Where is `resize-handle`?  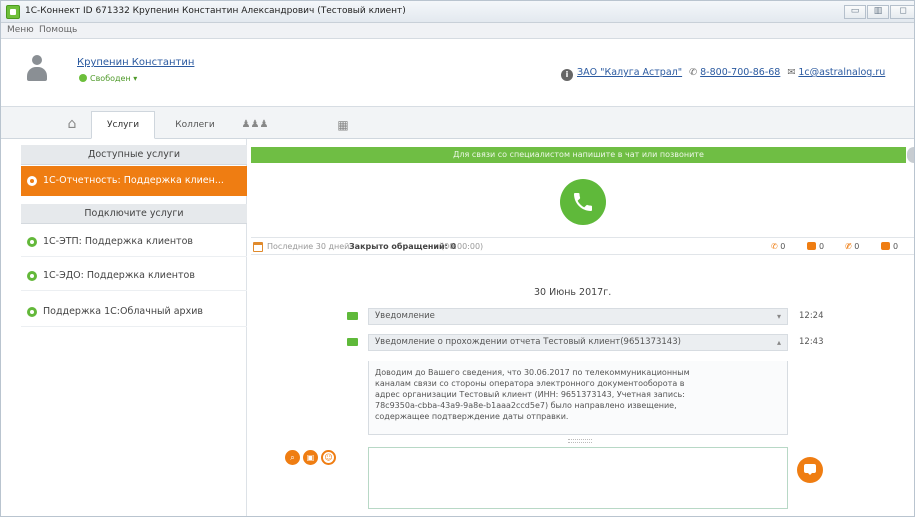 resize-handle is located at coordinates (580, 441).